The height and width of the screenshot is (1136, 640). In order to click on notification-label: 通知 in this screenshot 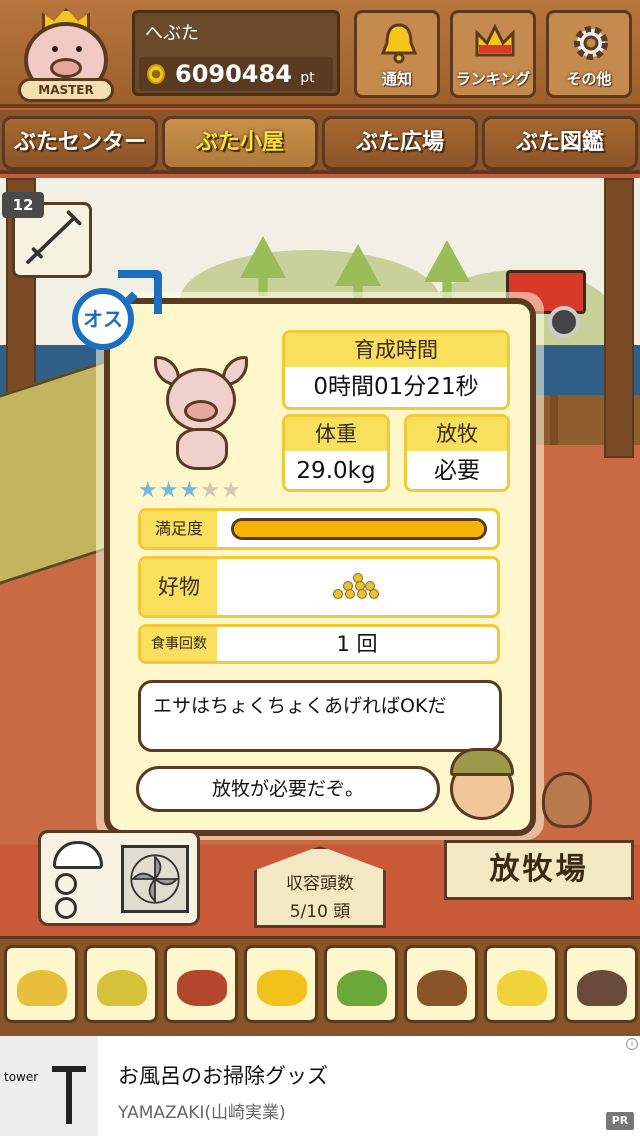, I will do `click(396, 79)`.